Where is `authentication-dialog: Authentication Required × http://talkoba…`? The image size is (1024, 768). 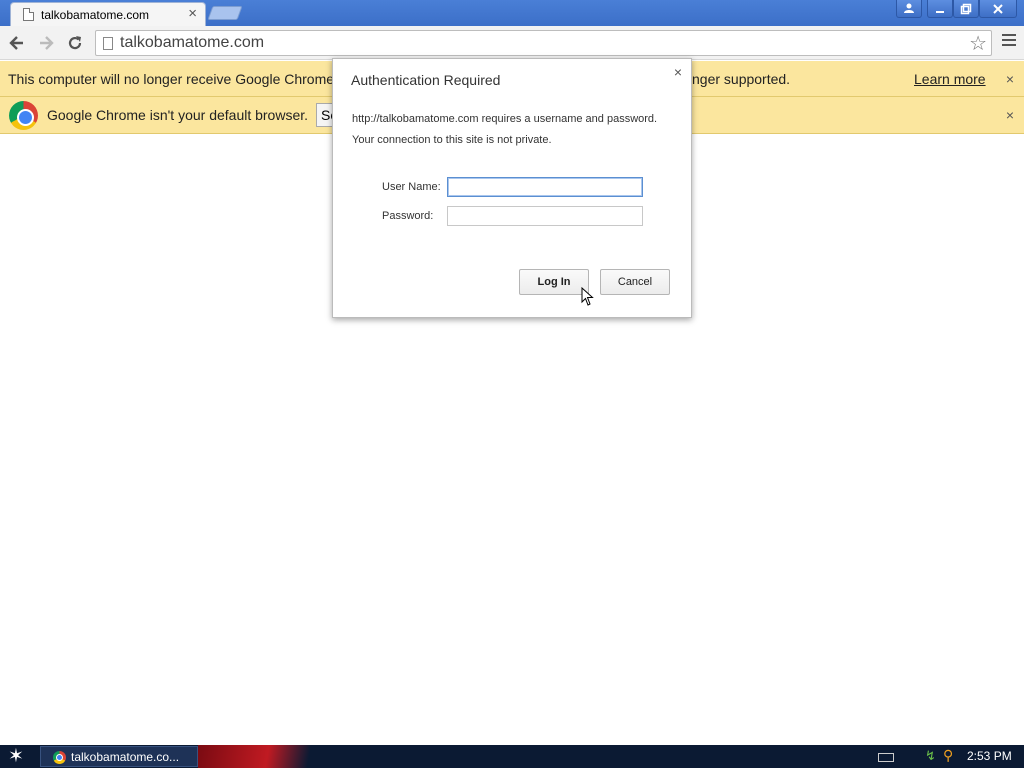 authentication-dialog: Authentication Required × http://talkoba… is located at coordinates (512, 188).